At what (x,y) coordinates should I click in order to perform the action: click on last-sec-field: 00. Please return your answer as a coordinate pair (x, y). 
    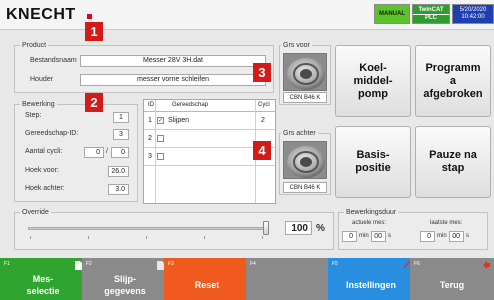
    Looking at the image, I should click on (456, 236).